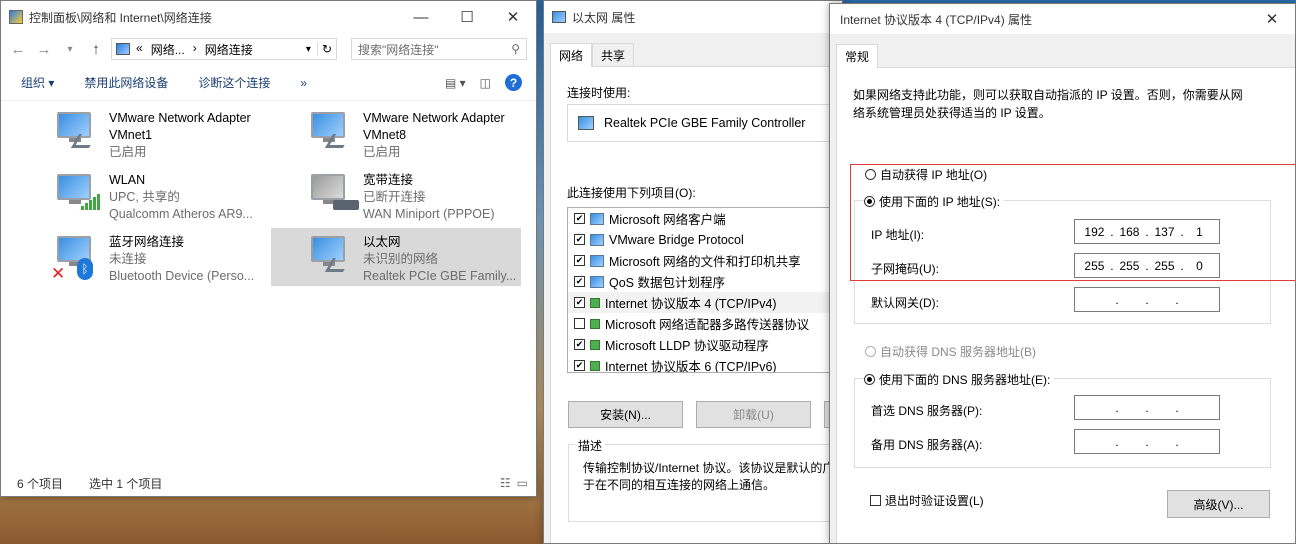 The image size is (1296, 544). What do you see at coordinates (604, 17) in the screenshot?
I see `ethernet-title: 以太网 属性` at bounding box center [604, 17].